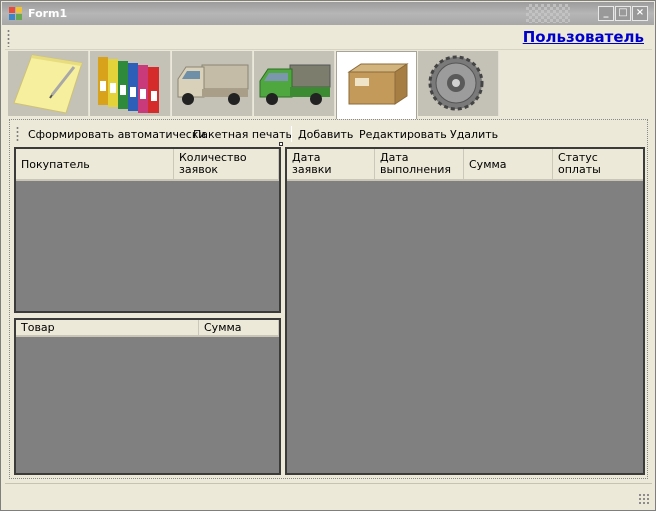 The image size is (656, 511). I want to click on batch-print-button: Пакетная печать, so click(242, 134).